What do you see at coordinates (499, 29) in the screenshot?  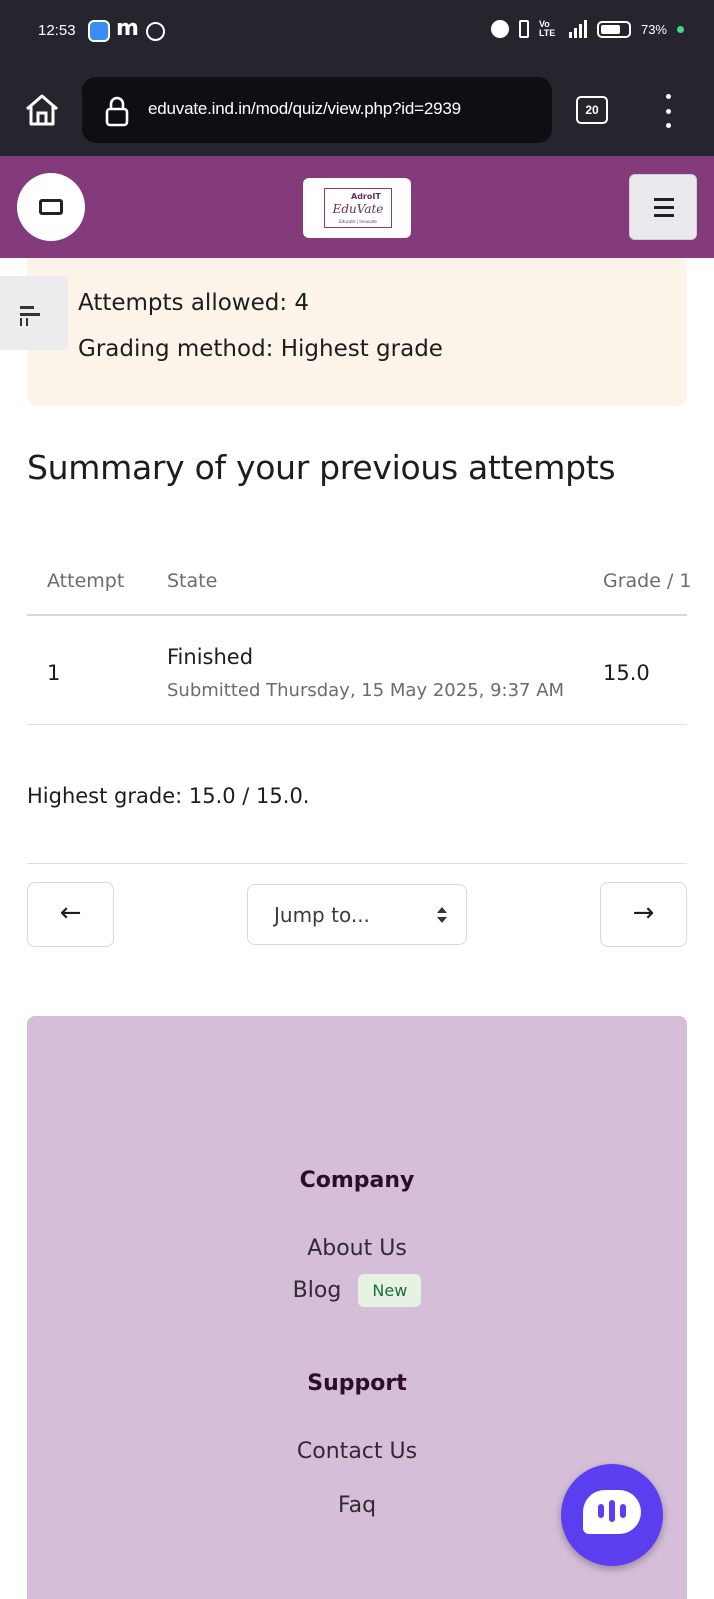 I see `alarm-icon` at bounding box center [499, 29].